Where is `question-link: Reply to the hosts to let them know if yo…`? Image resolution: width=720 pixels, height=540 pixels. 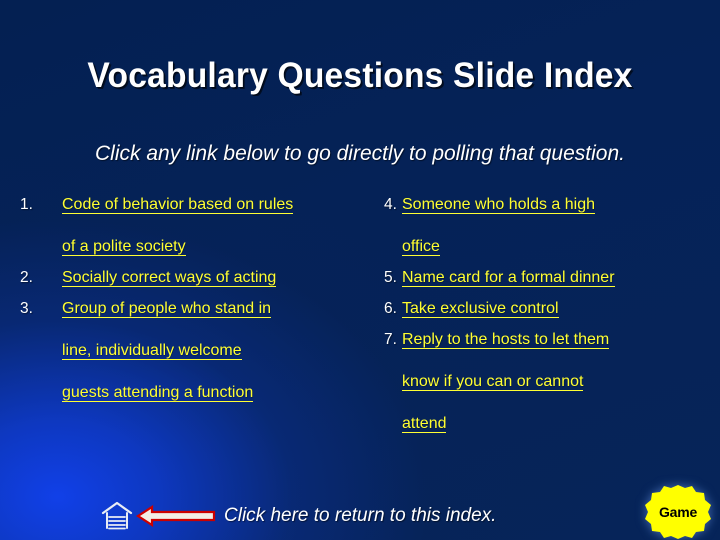 question-link: Reply to the hosts to let them know if yo… is located at coordinates (553, 382).